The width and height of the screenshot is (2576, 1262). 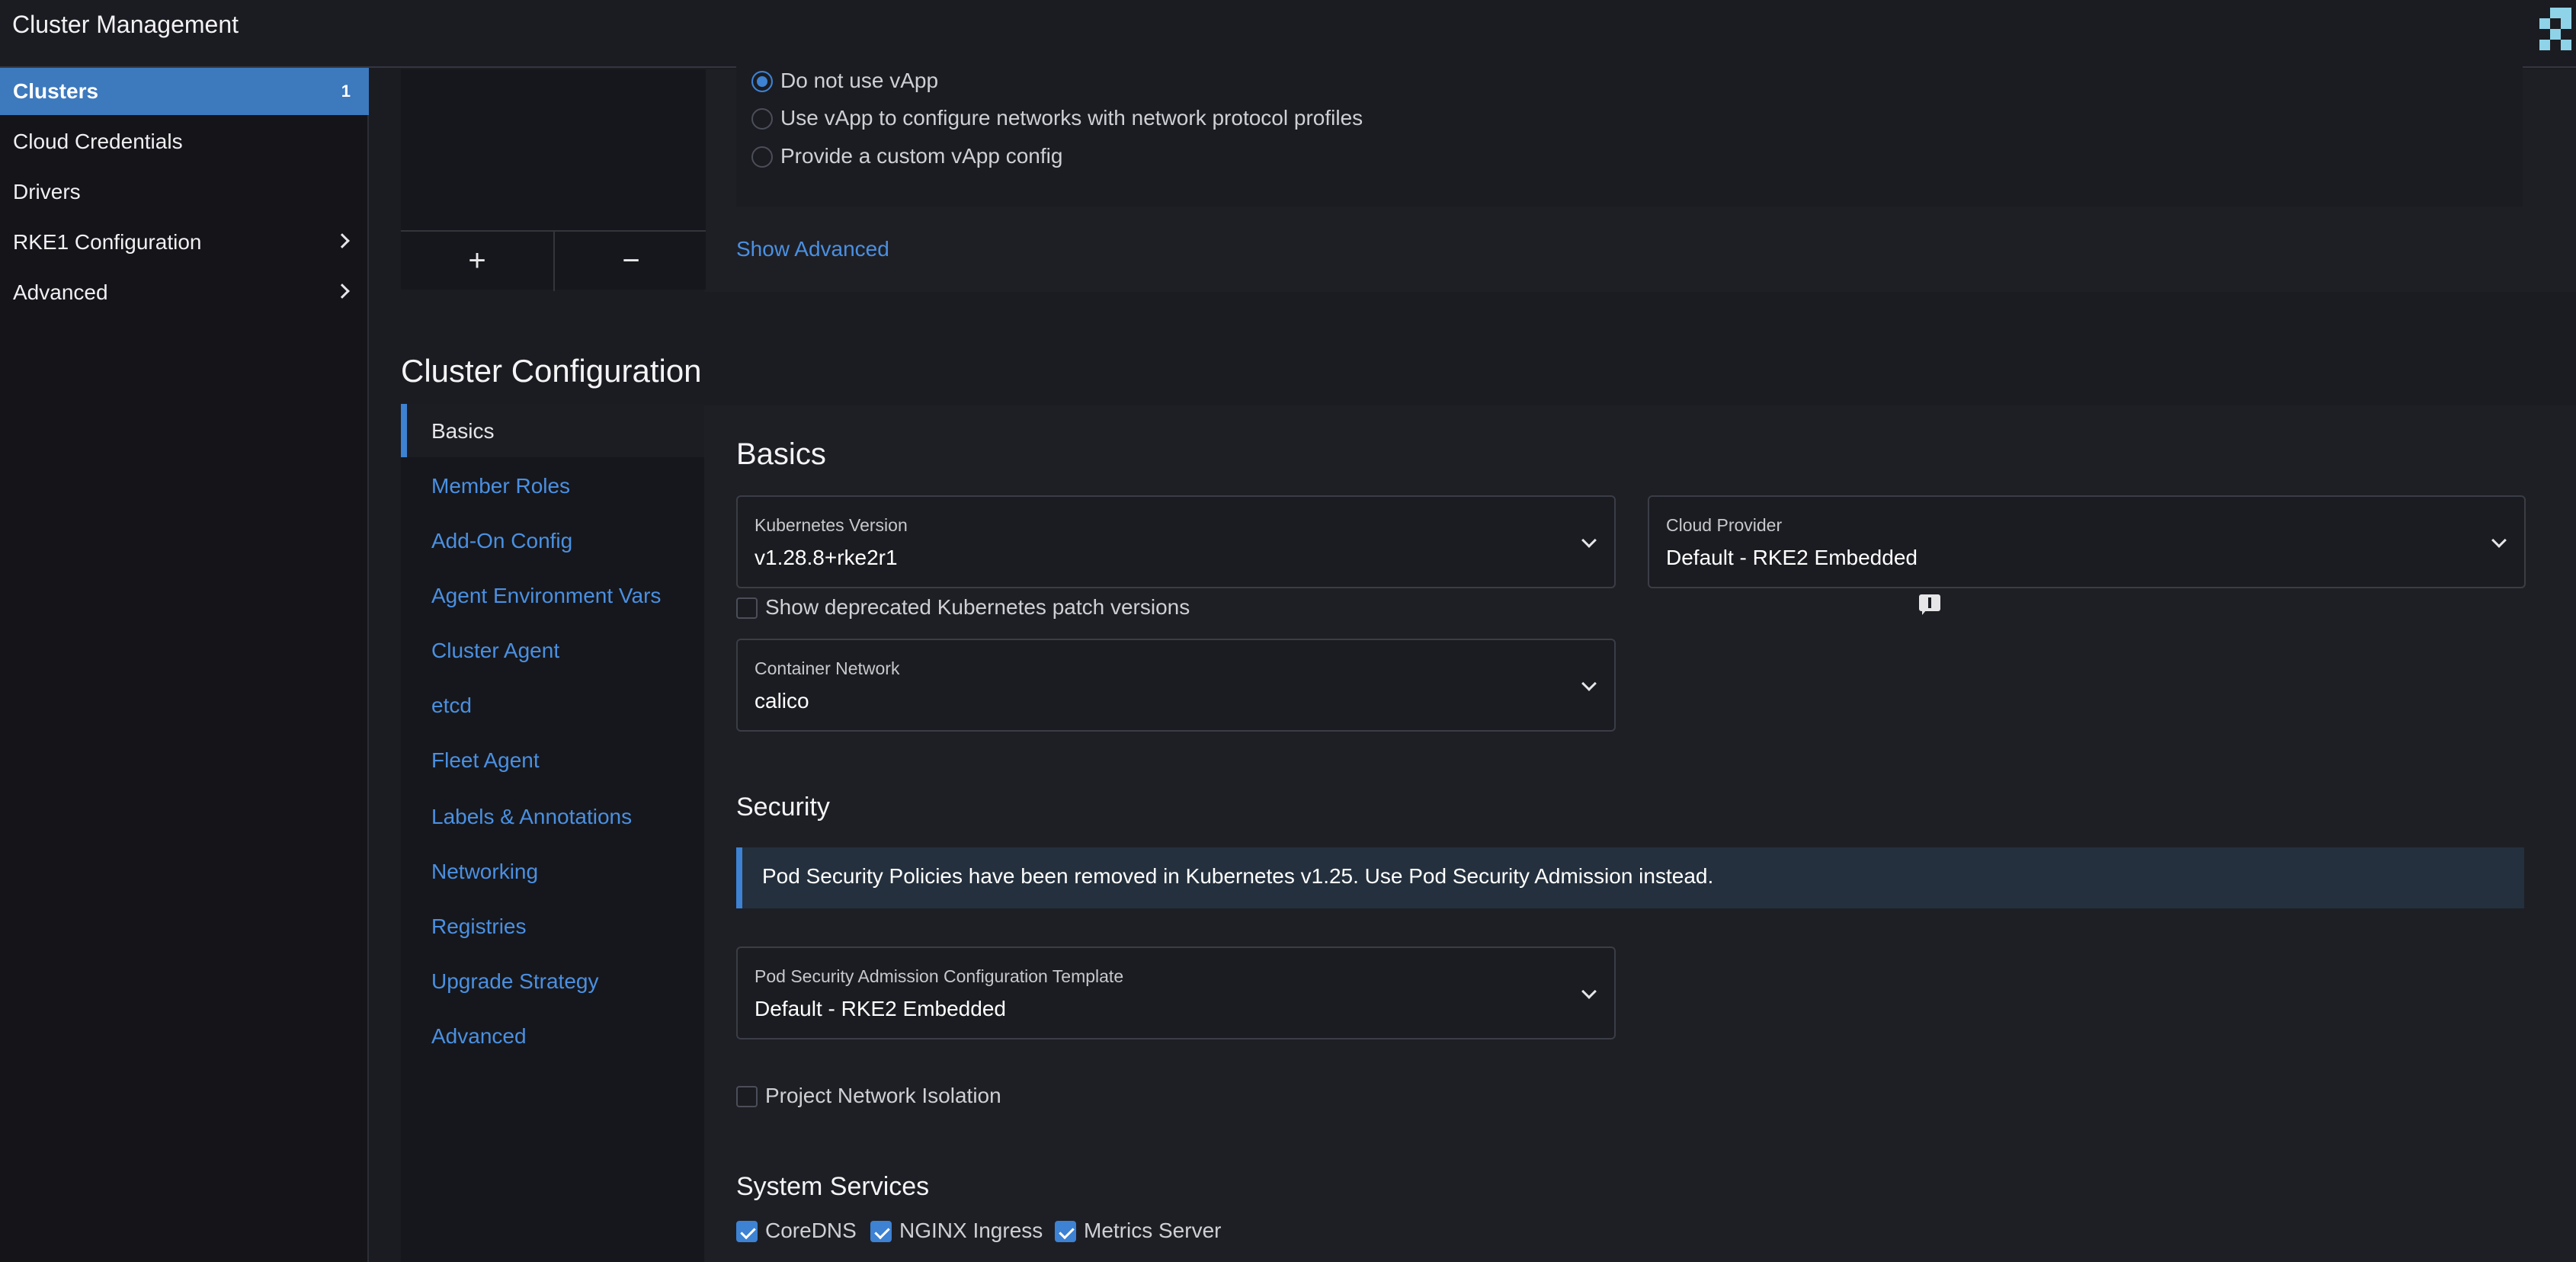 I want to click on tab-fleet-agent: Fleet Agent, so click(x=553, y=760).